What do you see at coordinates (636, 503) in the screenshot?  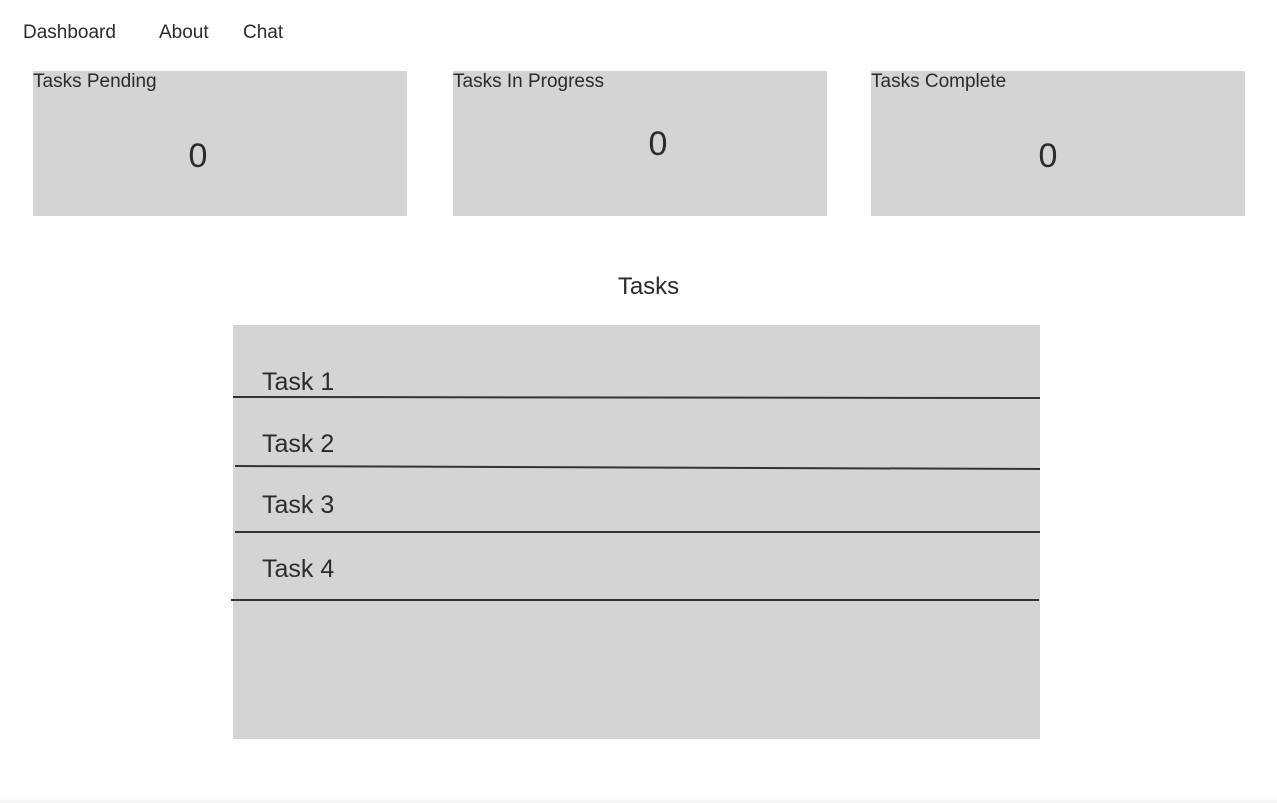 I see `task-list-item: Task 3` at bounding box center [636, 503].